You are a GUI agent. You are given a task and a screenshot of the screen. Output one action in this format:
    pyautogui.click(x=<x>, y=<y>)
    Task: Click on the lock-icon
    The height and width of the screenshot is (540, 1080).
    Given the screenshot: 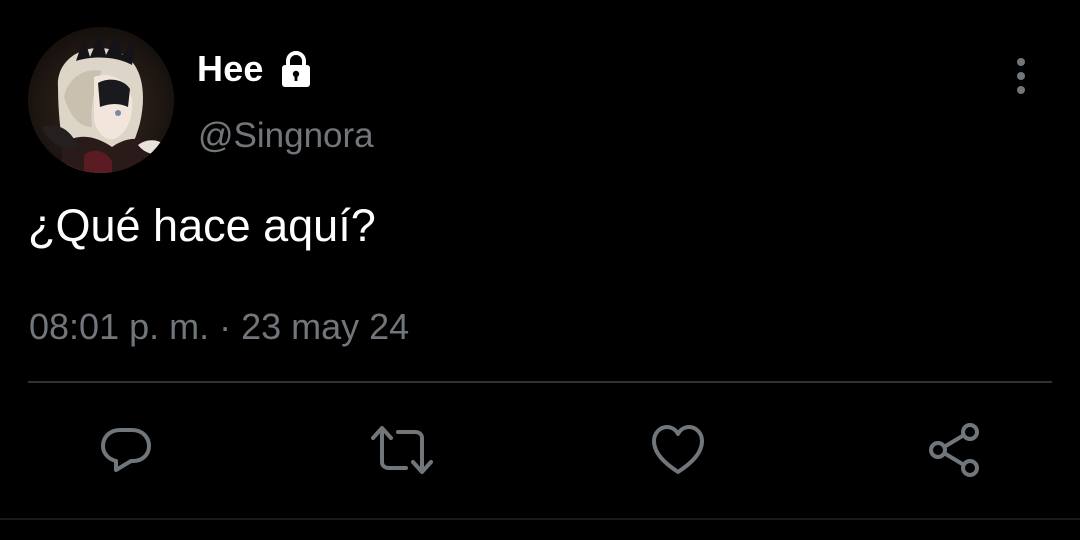 What is the action you would take?
    pyautogui.click(x=296, y=69)
    